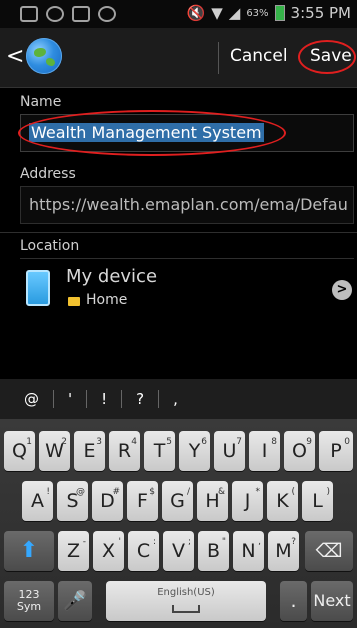 The height and width of the screenshot is (628, 357). I want to click on globe-icon, so click(44, 56).